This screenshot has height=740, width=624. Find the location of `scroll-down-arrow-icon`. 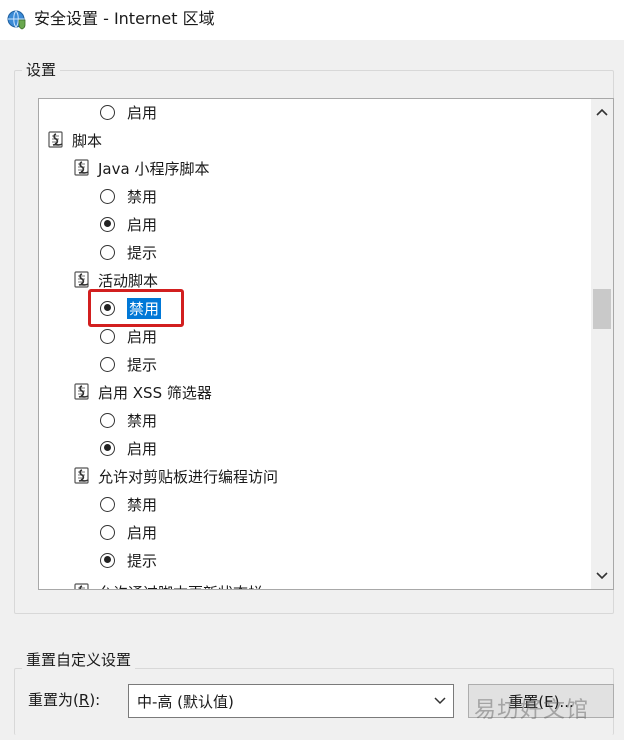

scroll-down-arrow-icon is located at coordinates (602, 576).